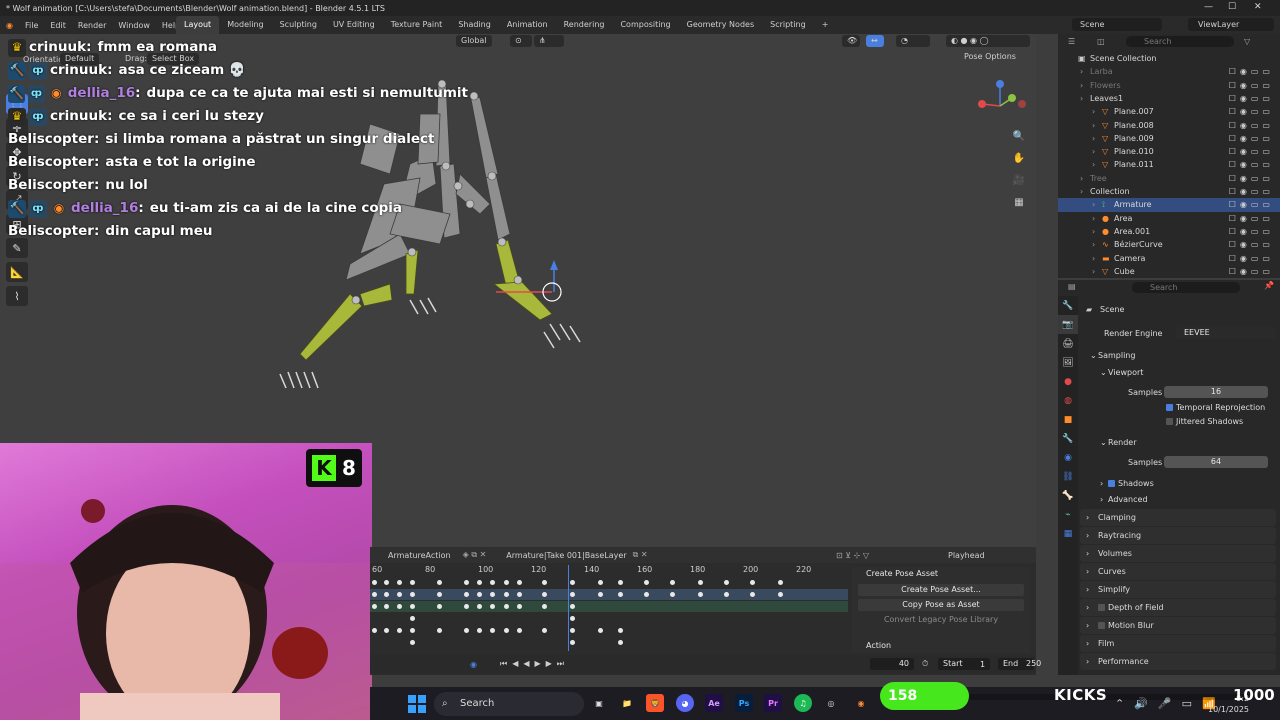 This screenshot has height=720, width=1280. Describe the element at coordinates (475, 555) in the screenshot. I see `action-shield-icon: ◈ ⧉ ✕` at that location.